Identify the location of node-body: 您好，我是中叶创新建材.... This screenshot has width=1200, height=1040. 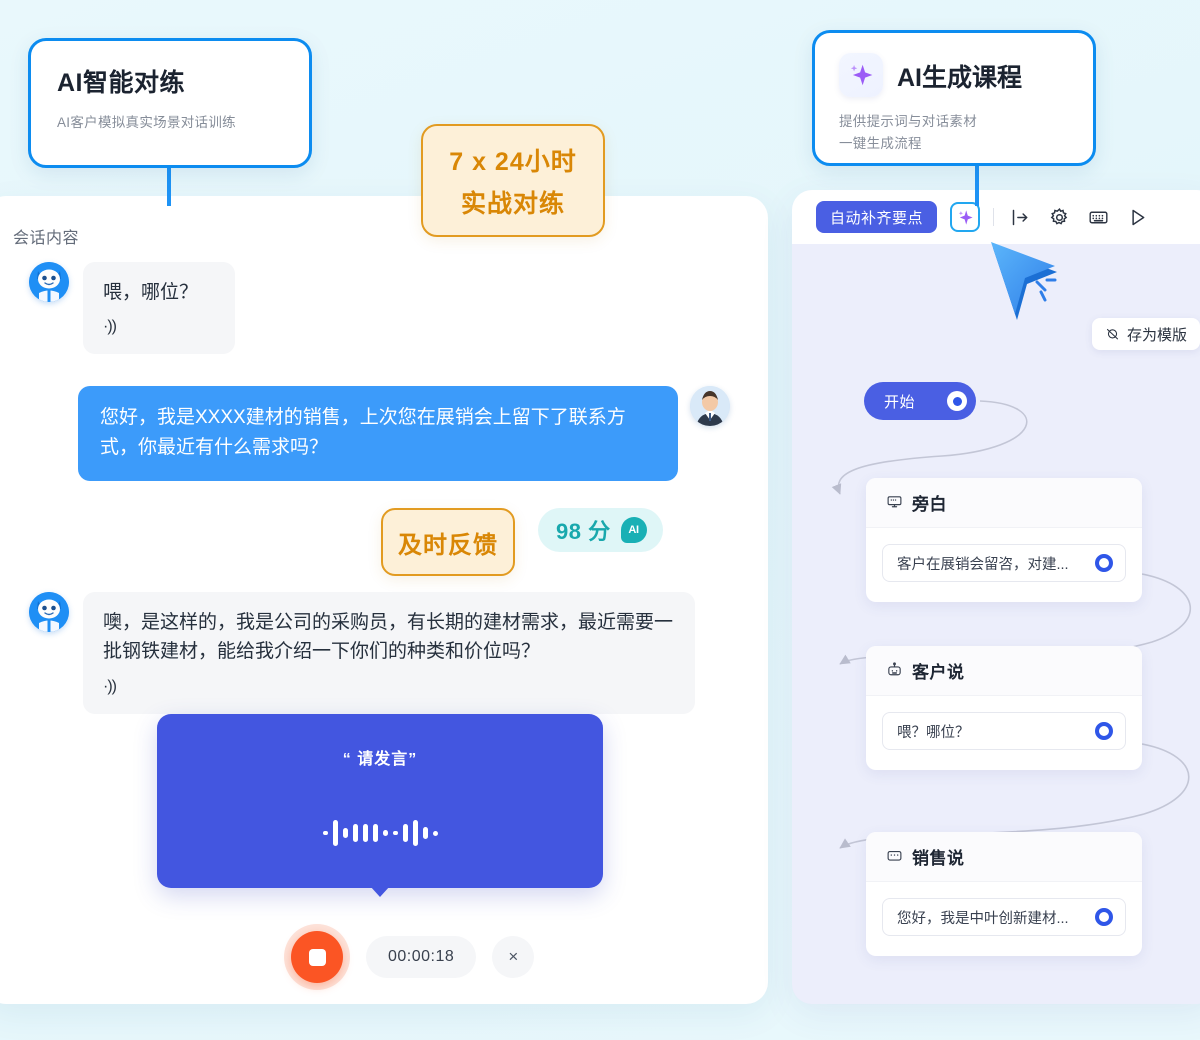
(1004, 919).